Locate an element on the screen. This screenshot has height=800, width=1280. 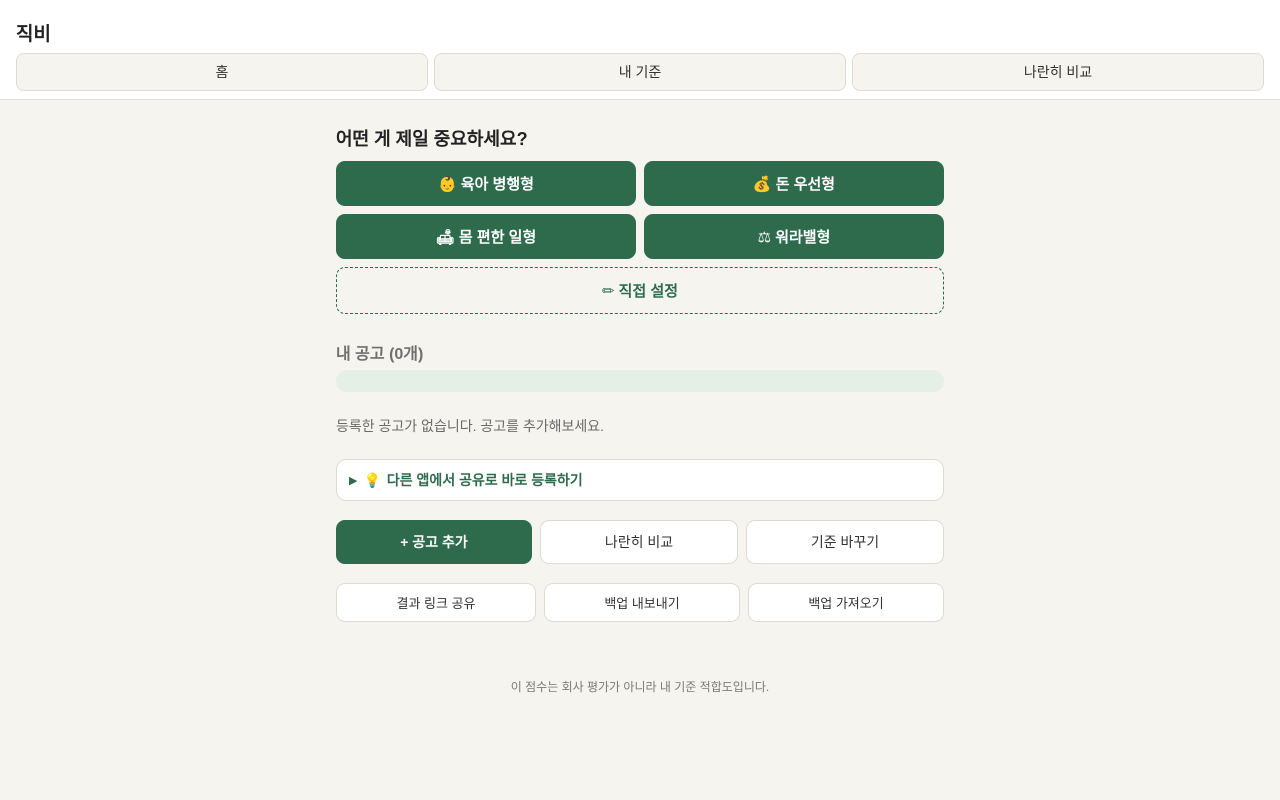
lightbulb-icon: 💡 is located at coordinates (372, 479).